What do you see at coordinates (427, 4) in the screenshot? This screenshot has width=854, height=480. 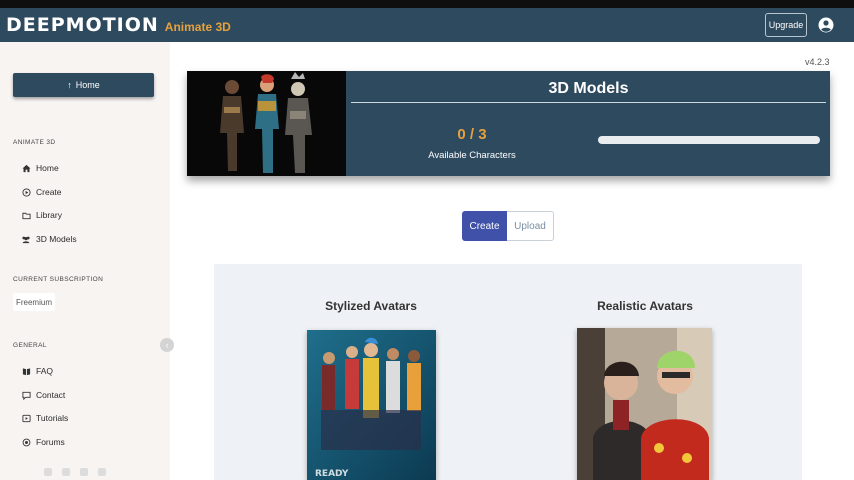 I see `window-top-strip` at bounding box center [427, 4].